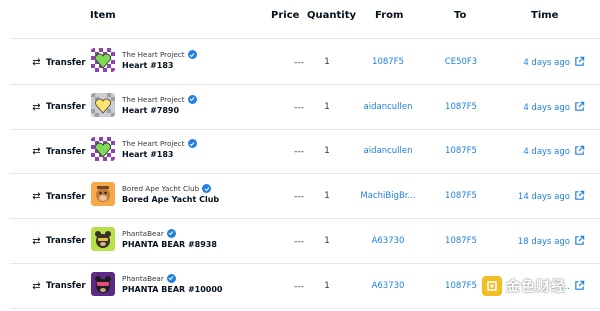 This screenshot has width=600, height=311. I want to click on column-header-quantity: Quantity, so click(331, 15).